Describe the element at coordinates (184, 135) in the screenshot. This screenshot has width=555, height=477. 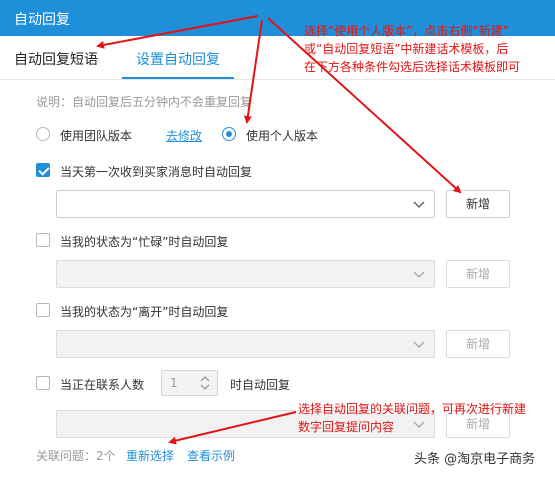
I see `modify-link: 去修改` at that location.